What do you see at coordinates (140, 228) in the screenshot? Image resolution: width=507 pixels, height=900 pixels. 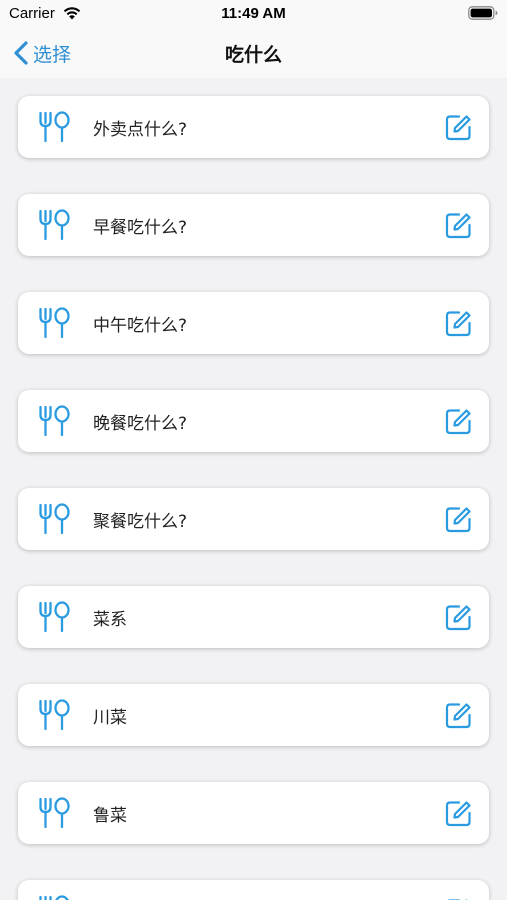 I see `list-item-label: 早餐吃什么?` at bounding box center [140, 228].